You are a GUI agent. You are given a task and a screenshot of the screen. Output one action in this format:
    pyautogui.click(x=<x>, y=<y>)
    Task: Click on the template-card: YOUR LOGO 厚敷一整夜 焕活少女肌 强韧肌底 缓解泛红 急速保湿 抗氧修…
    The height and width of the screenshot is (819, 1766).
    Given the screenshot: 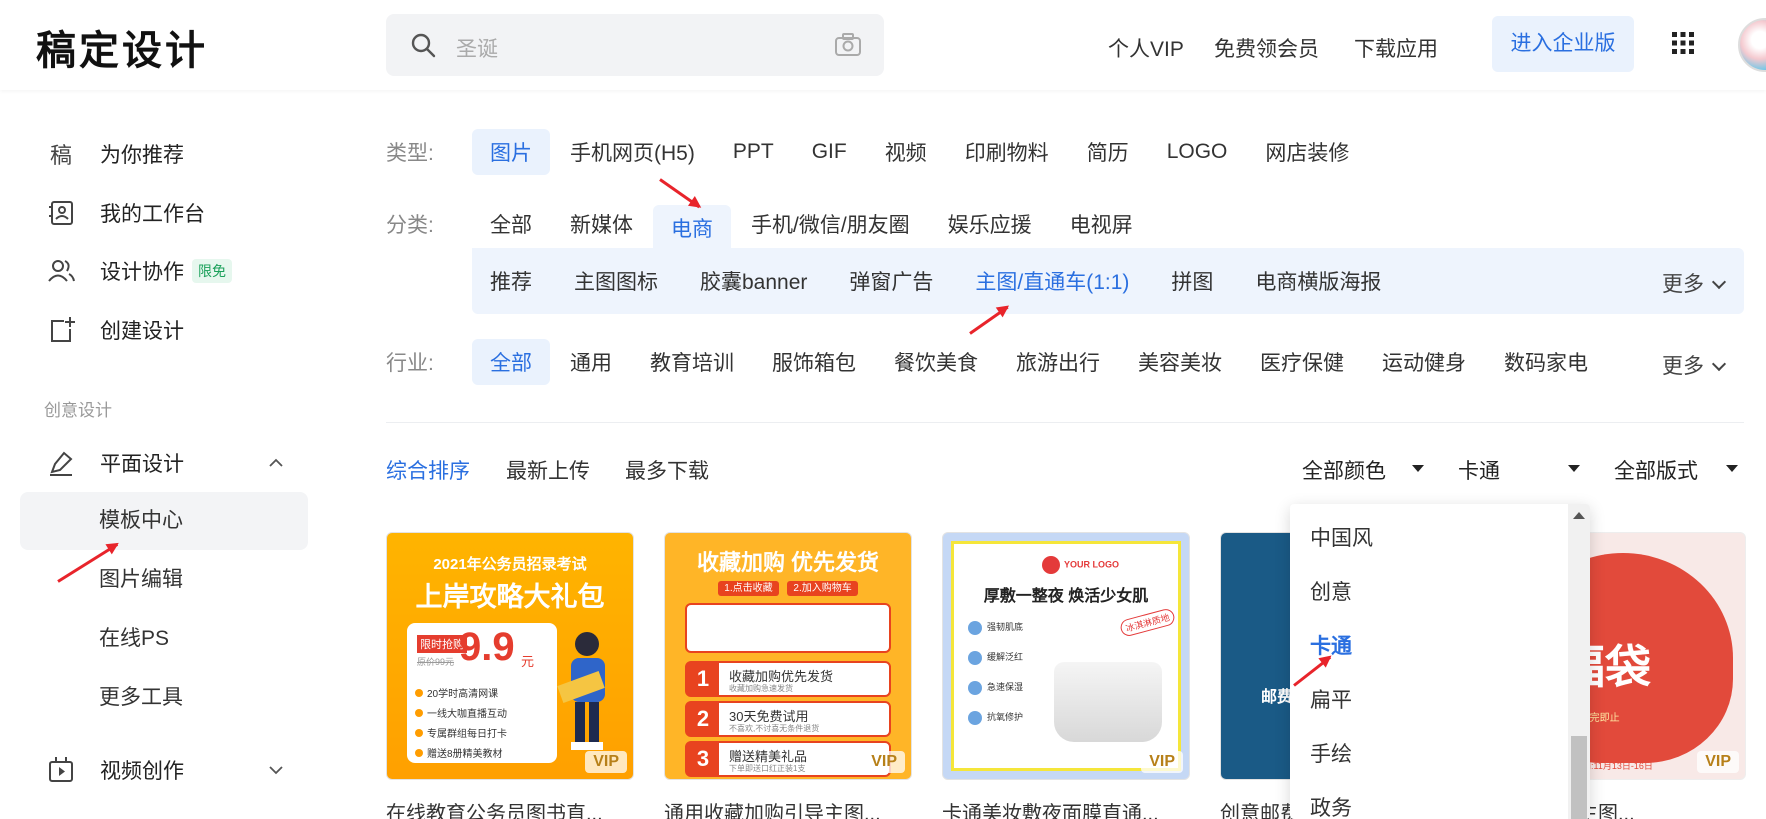 What is the action you would take?
    pyautogui.click(x=1066, y=656)
    